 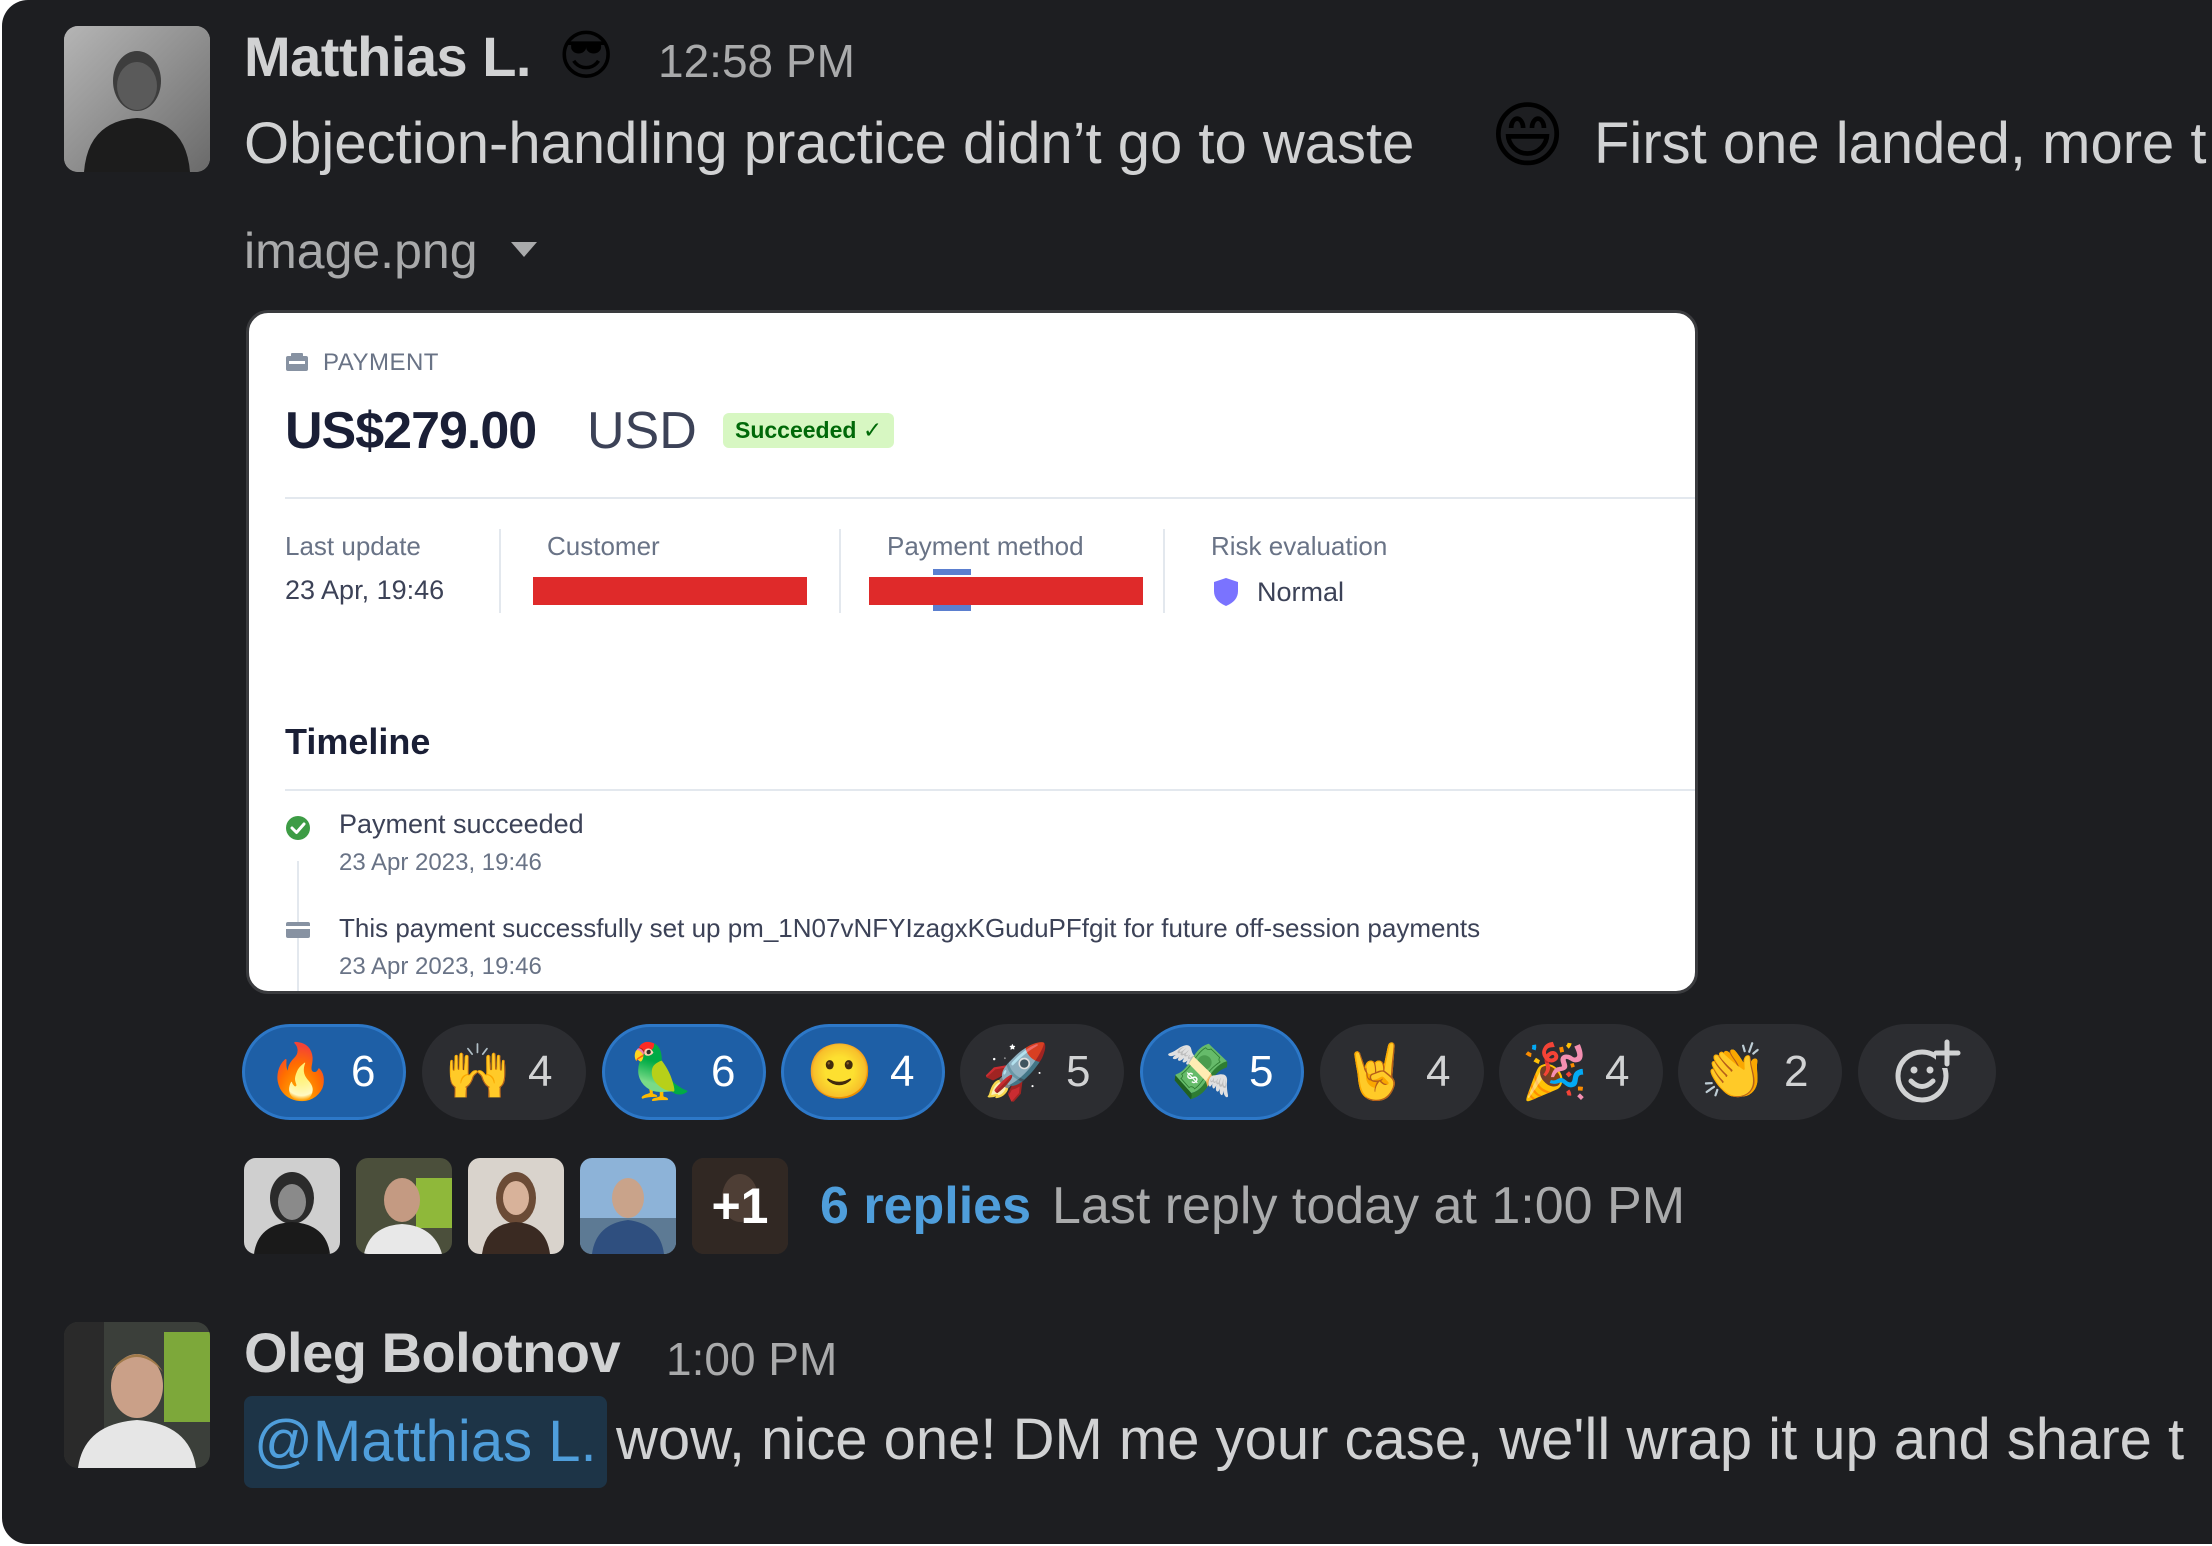 I want to click on user-mention: @Matthias L., so click(x=425, y=1442).